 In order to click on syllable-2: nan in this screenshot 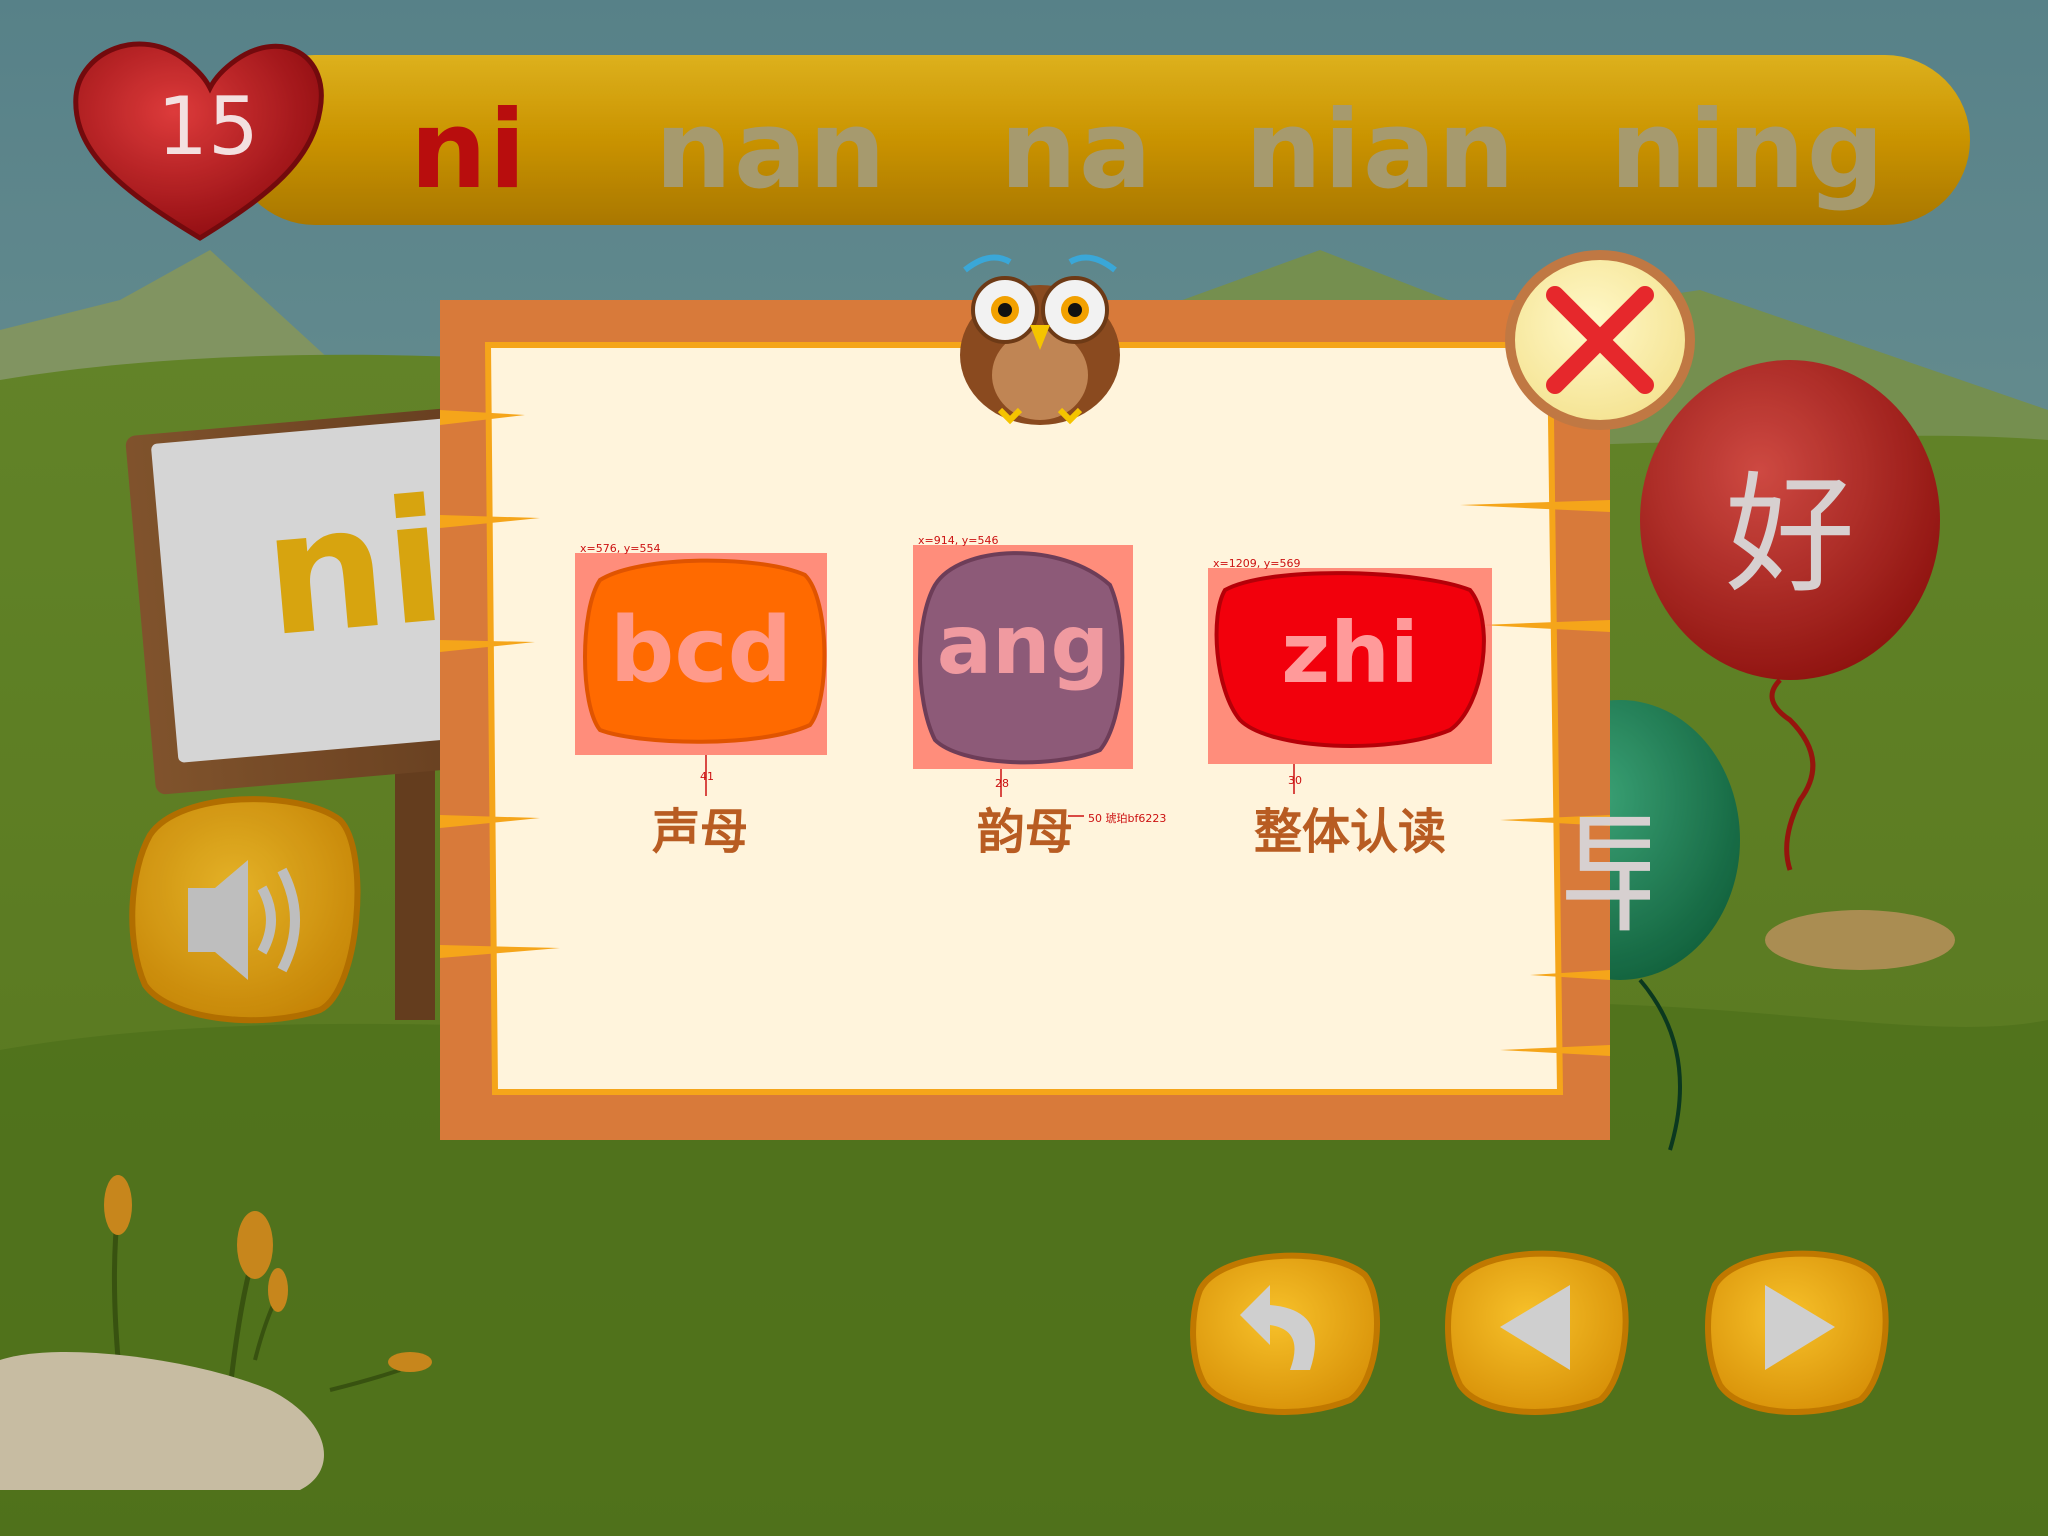, I will do `click(771, 150)`.